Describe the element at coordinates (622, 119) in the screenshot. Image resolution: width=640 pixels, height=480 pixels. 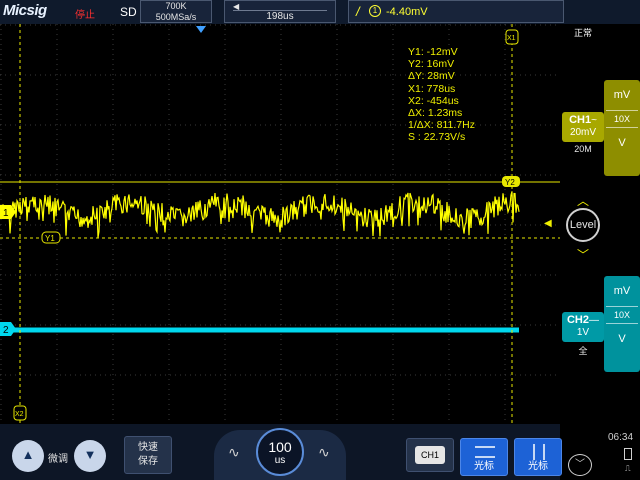
I see `ch1-probe-ratio: 10X` at that location.